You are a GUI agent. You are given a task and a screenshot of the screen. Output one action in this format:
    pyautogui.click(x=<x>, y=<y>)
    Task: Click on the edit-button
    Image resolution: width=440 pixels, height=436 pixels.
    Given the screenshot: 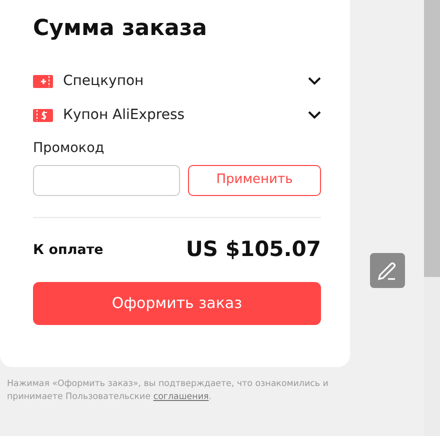 What is the action you would take?
    pyautogui.click(x=387, y=270)
    